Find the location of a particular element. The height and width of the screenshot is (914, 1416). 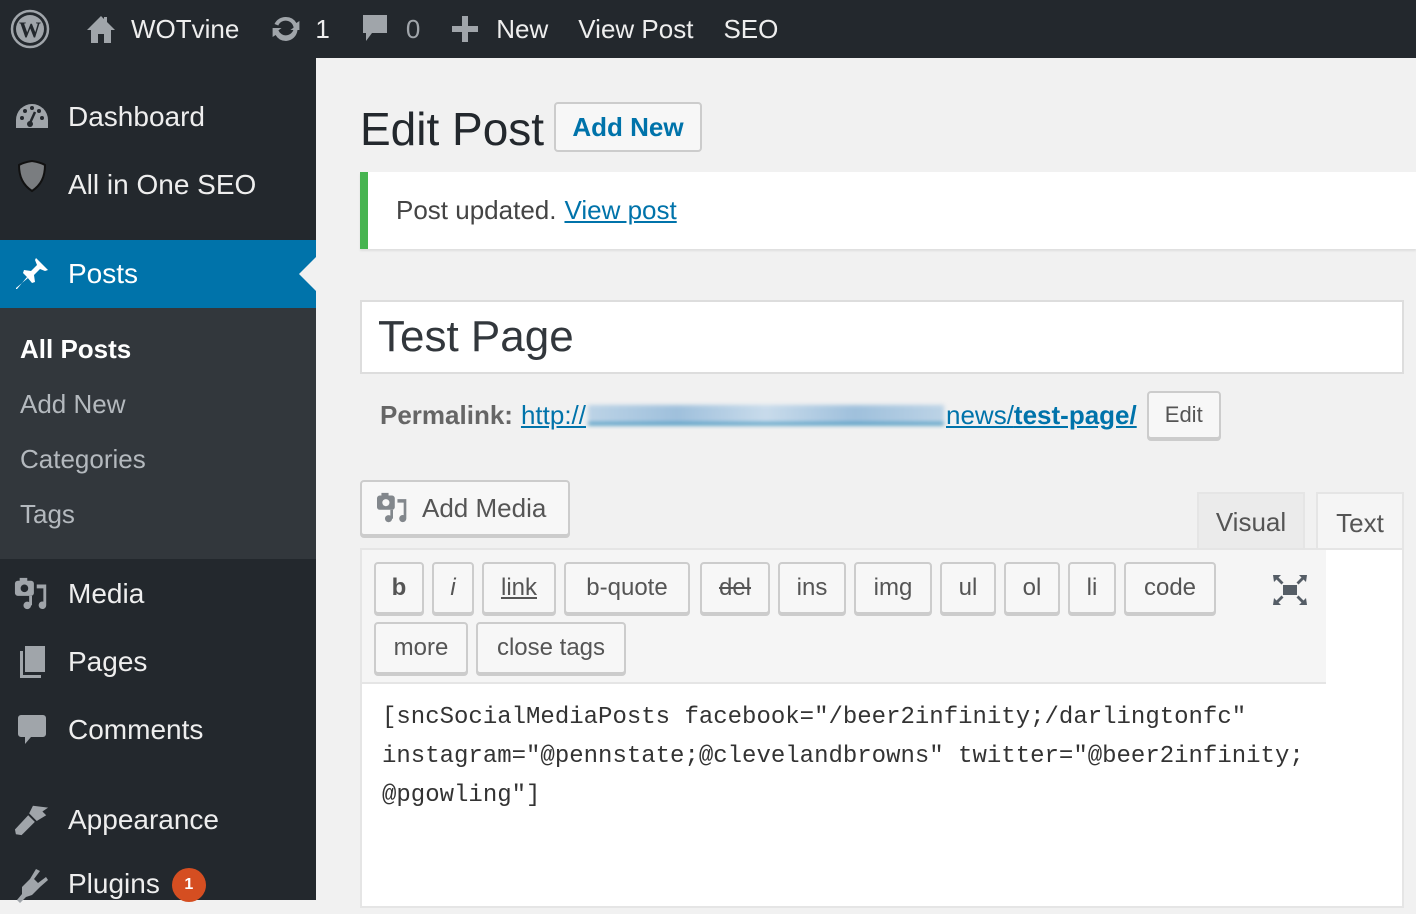

qt-img-button: img is located at coordinates (893, 588).